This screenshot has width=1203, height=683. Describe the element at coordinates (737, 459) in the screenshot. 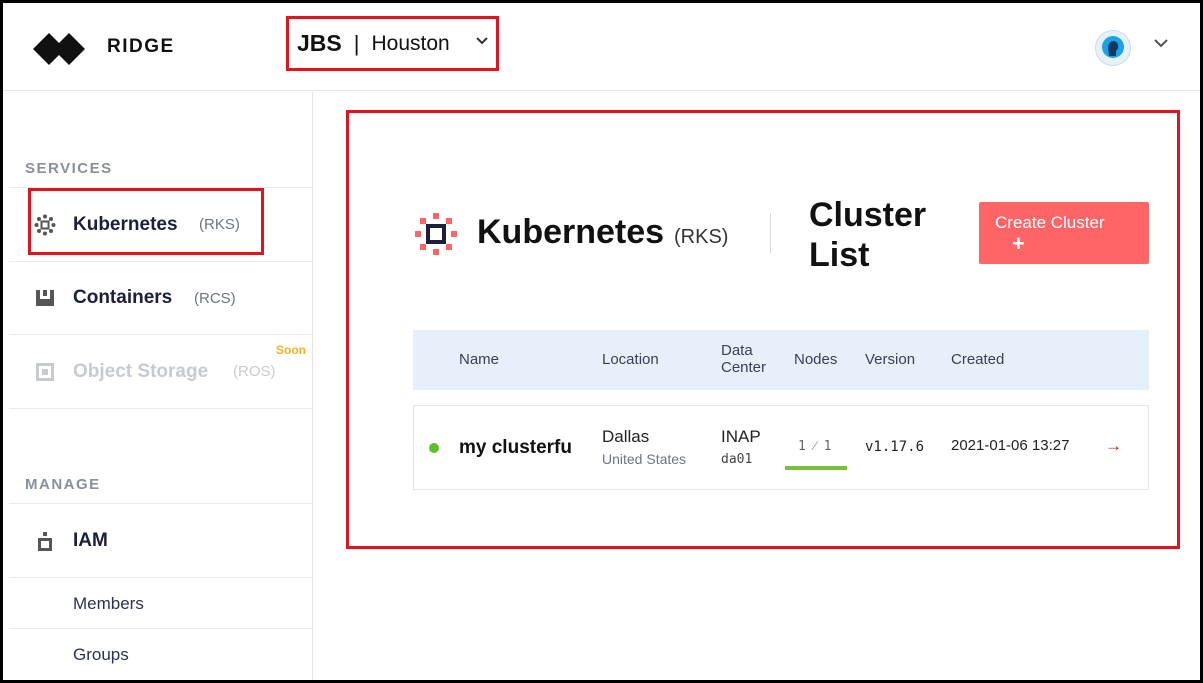

I see `cluster-datacenter-code: da01` at that location.